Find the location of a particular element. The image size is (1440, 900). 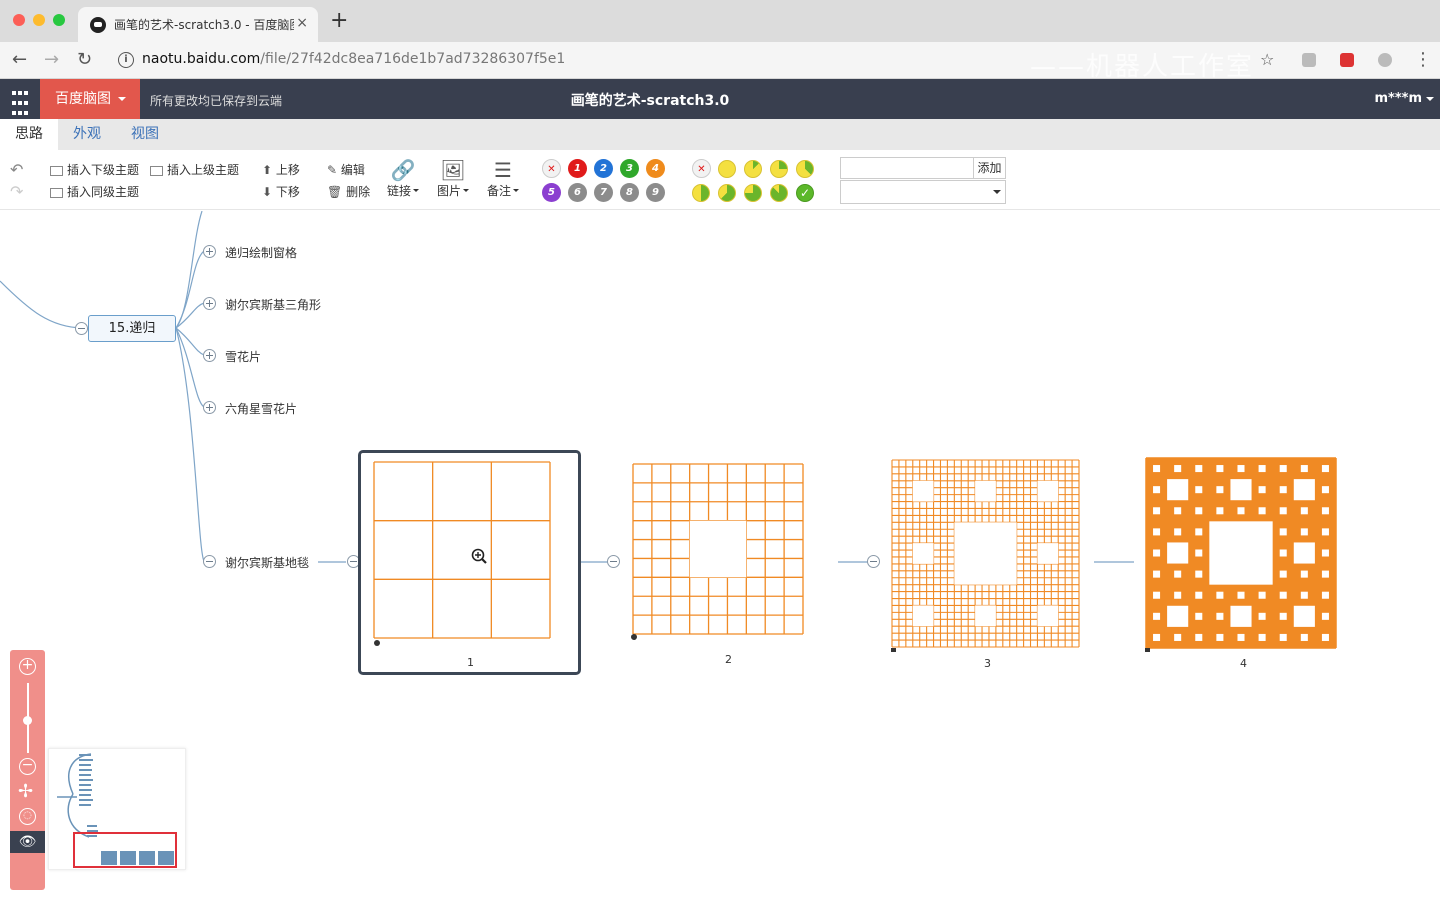

progress-5-icon is located at coordinates (727, 193).